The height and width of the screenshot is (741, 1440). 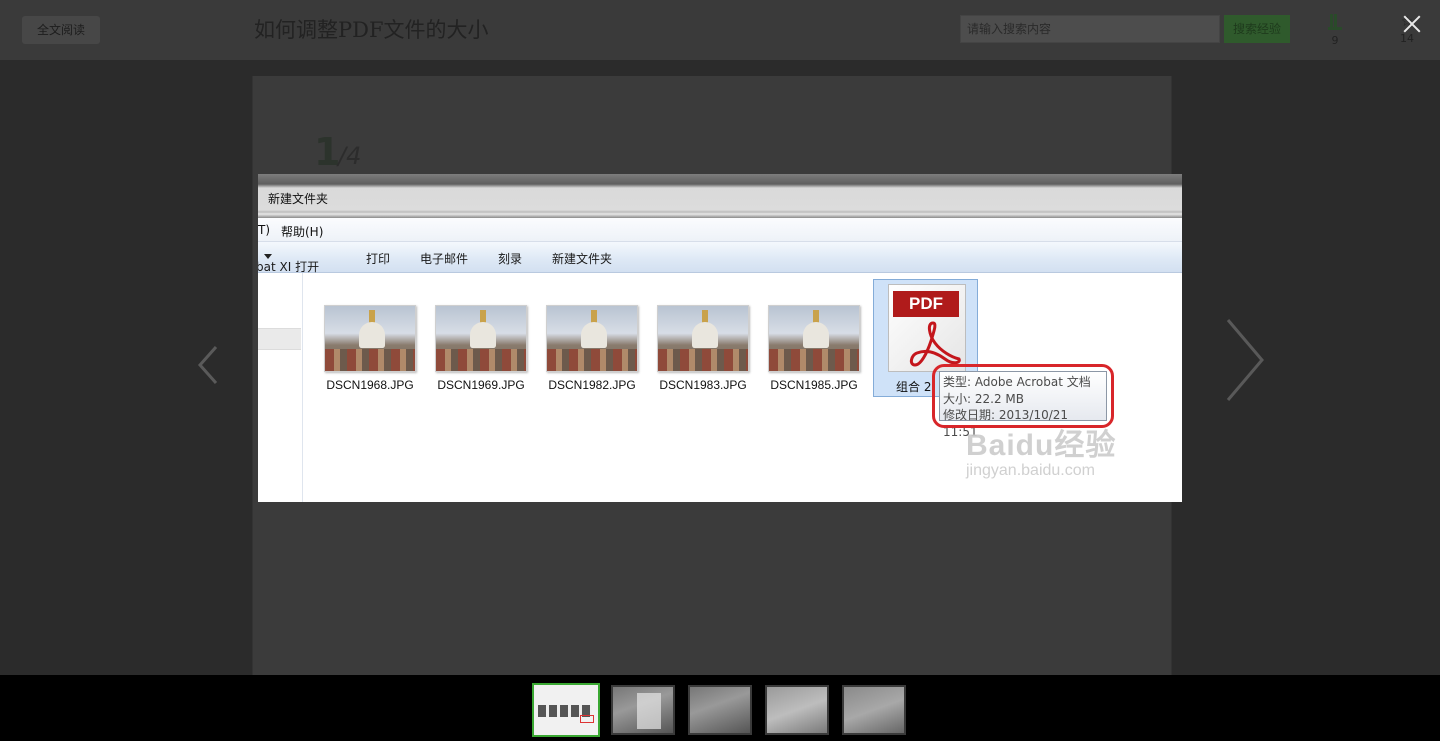 I want to click on bar-chart-icon, so click(x=1335, y=22).